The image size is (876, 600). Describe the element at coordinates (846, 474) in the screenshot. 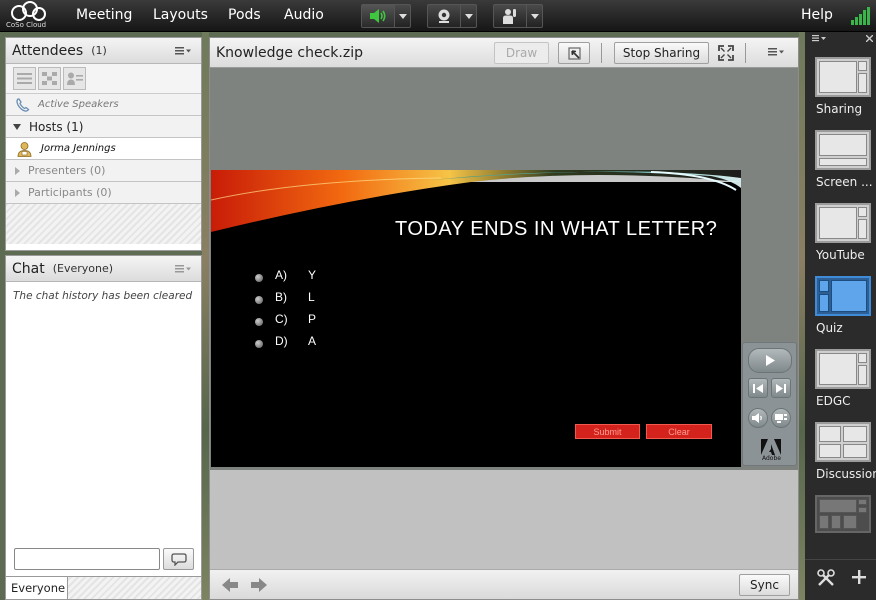

I see `layout-label-discussion: Discussion` at that location.